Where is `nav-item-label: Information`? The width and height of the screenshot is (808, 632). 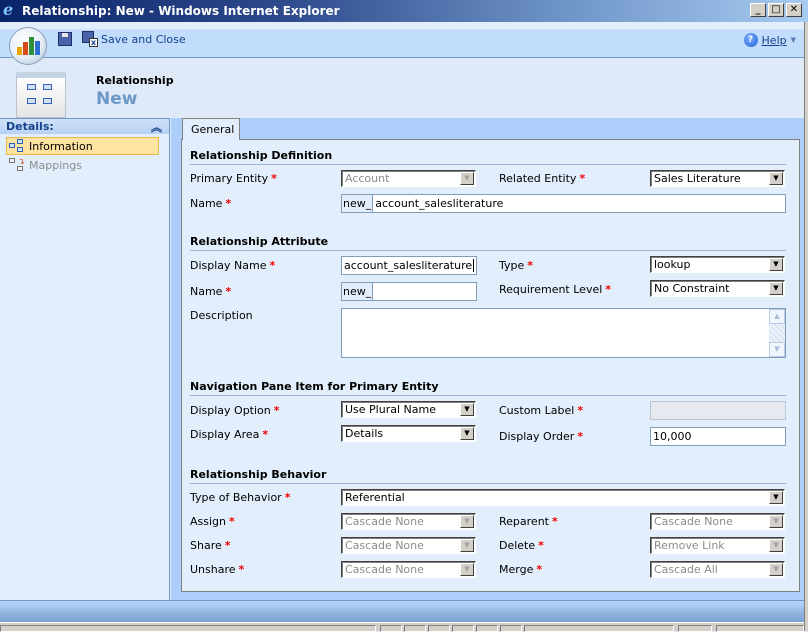 nav-item-label: Information is located at coordinates (61, 146).